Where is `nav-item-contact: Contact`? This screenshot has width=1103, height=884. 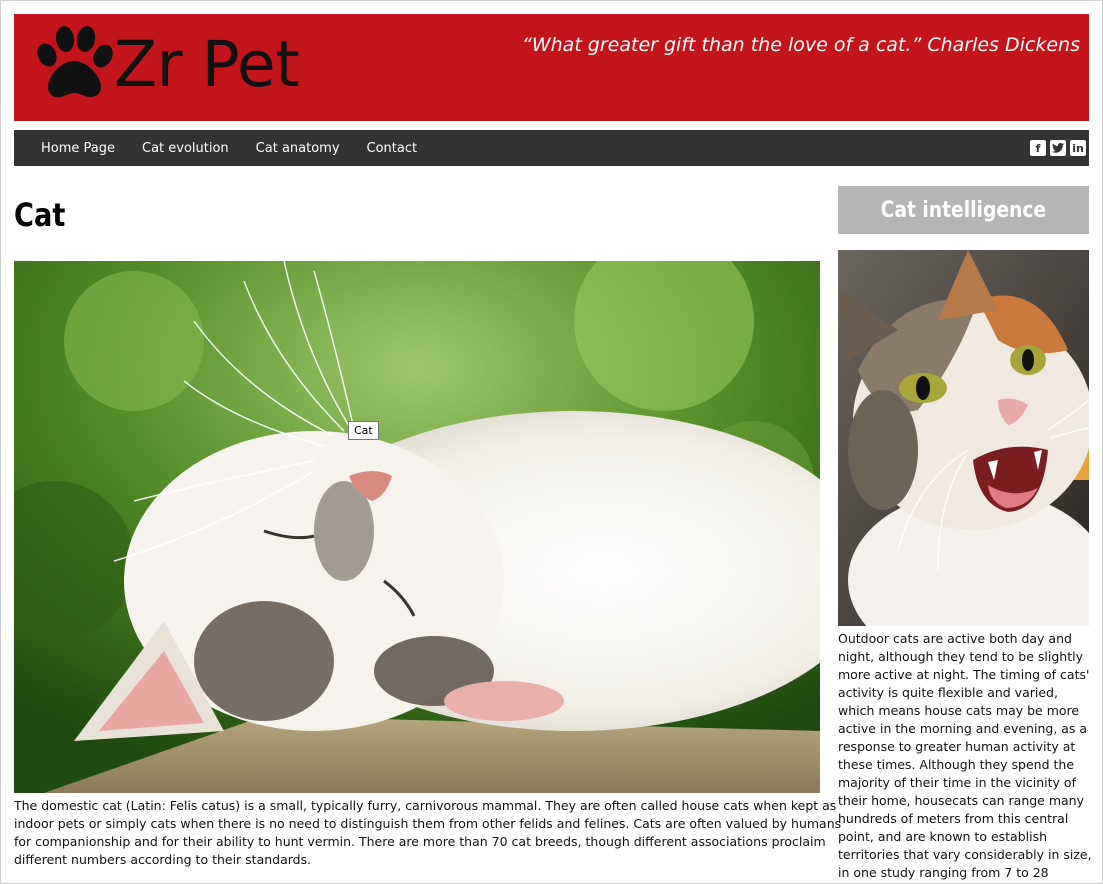 nav-item-contact: Contact is located at coordinates (392, 148).